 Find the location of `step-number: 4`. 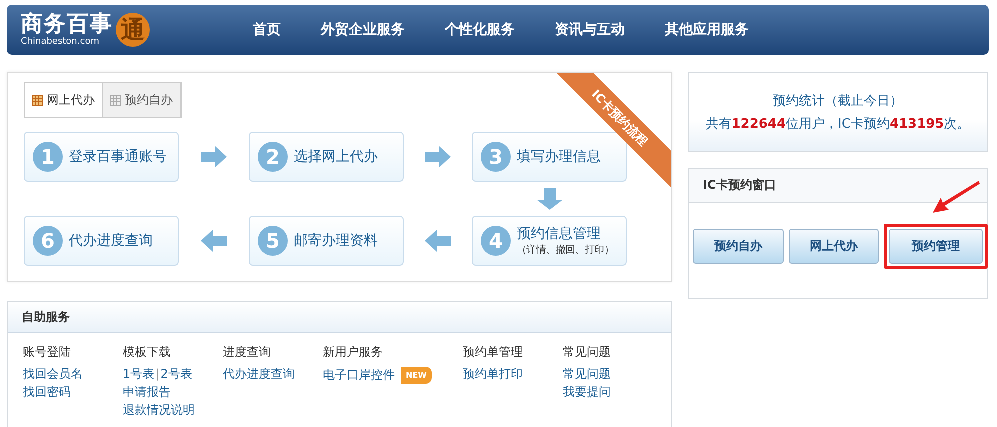

step-number: 4 is located at coordinates (496, 241).